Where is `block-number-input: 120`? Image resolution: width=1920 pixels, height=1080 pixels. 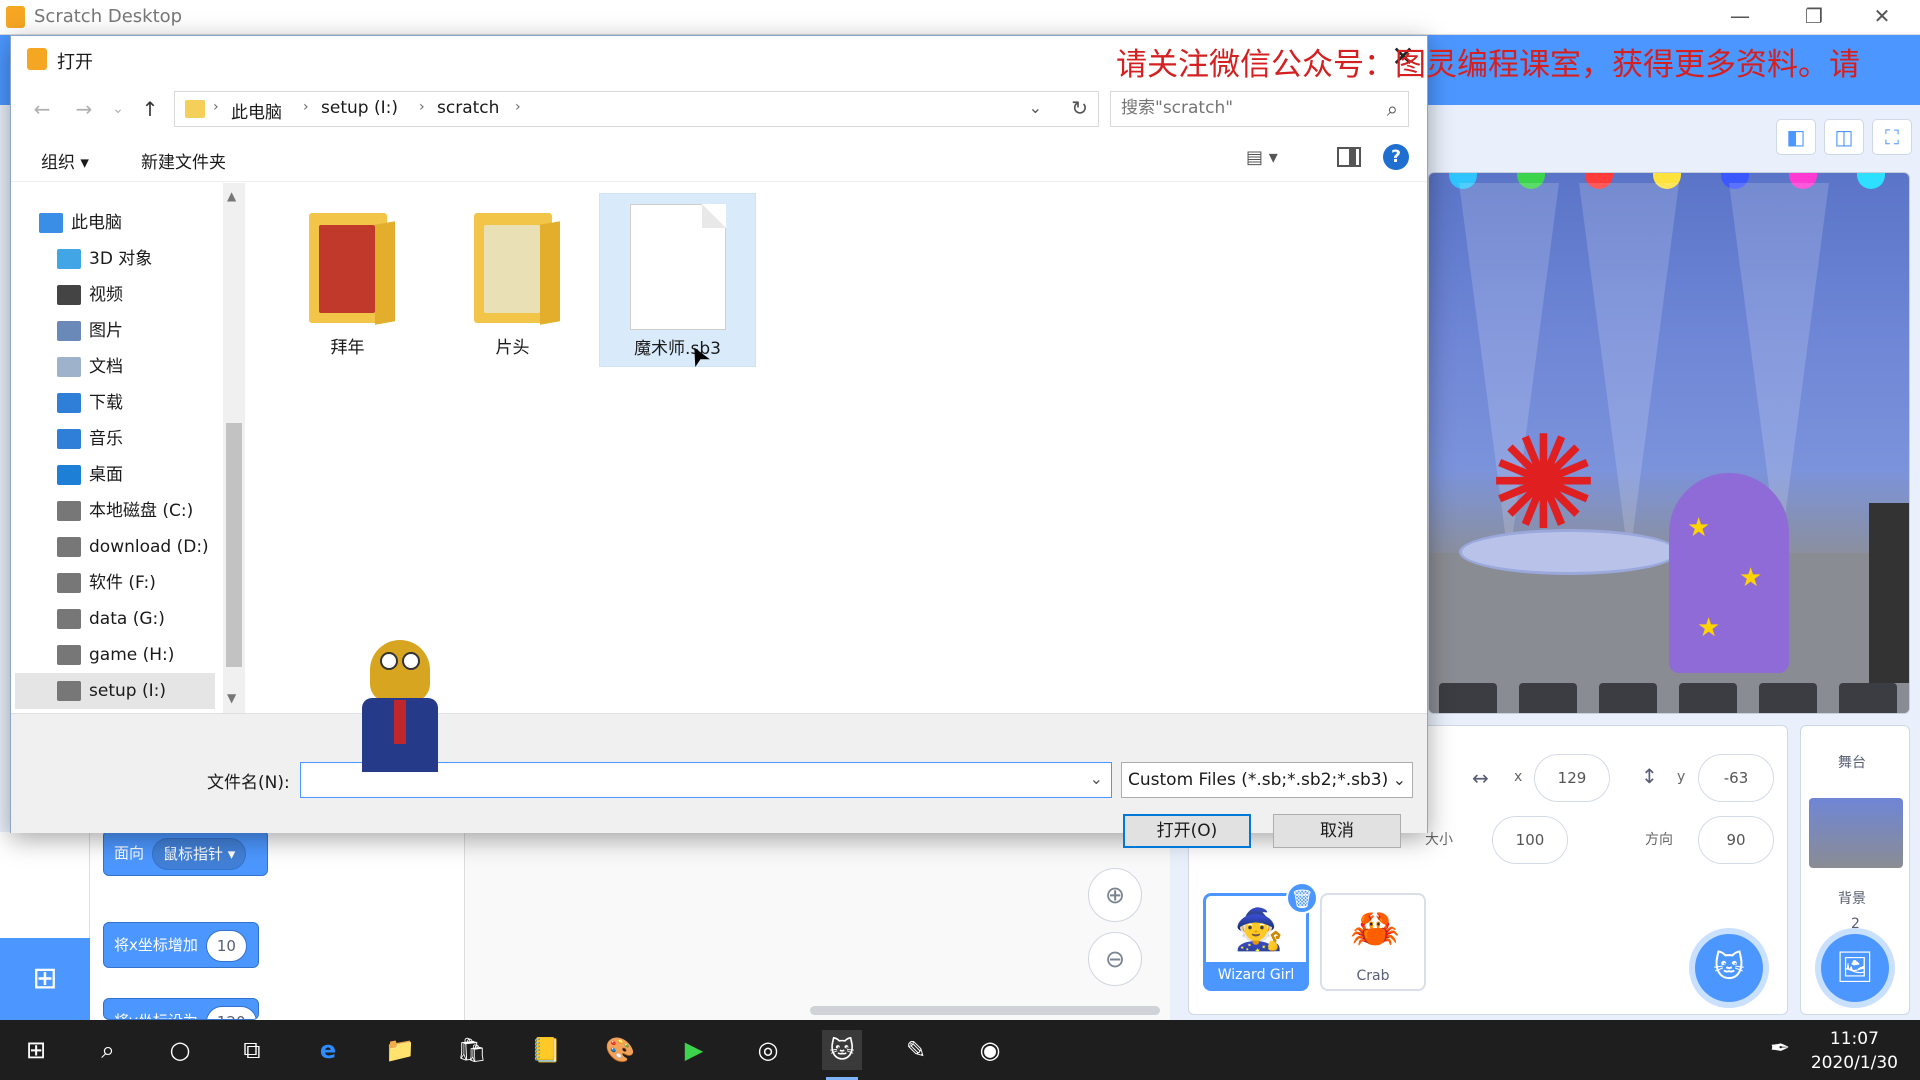
block-number-input: 120 is located at coordinates (231, 1012).